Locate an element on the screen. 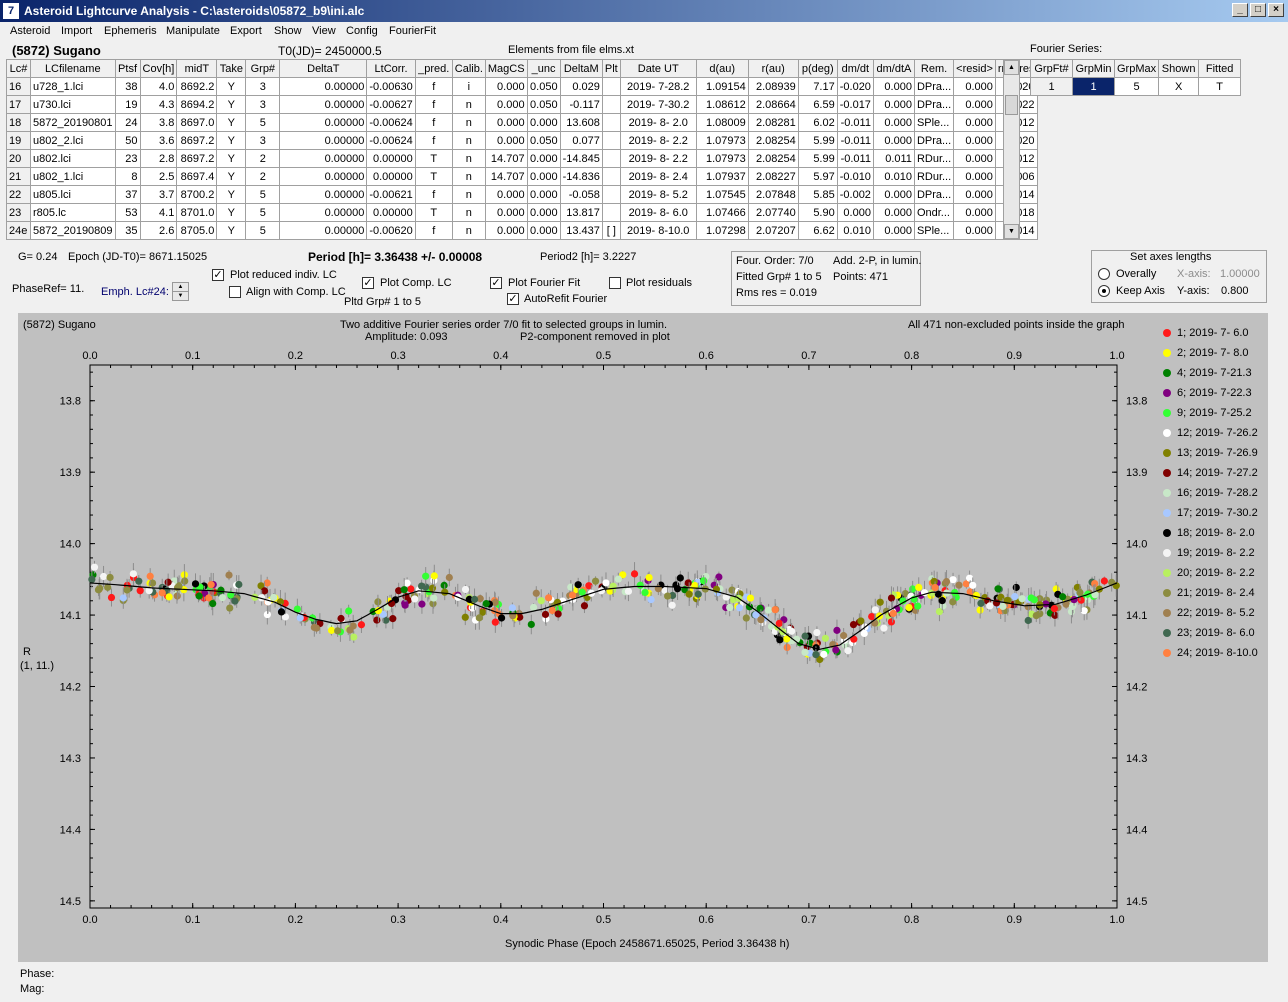 This screenshot has width=1288, height=1002. table-cell: 2 is located at coordinates (263, 176).